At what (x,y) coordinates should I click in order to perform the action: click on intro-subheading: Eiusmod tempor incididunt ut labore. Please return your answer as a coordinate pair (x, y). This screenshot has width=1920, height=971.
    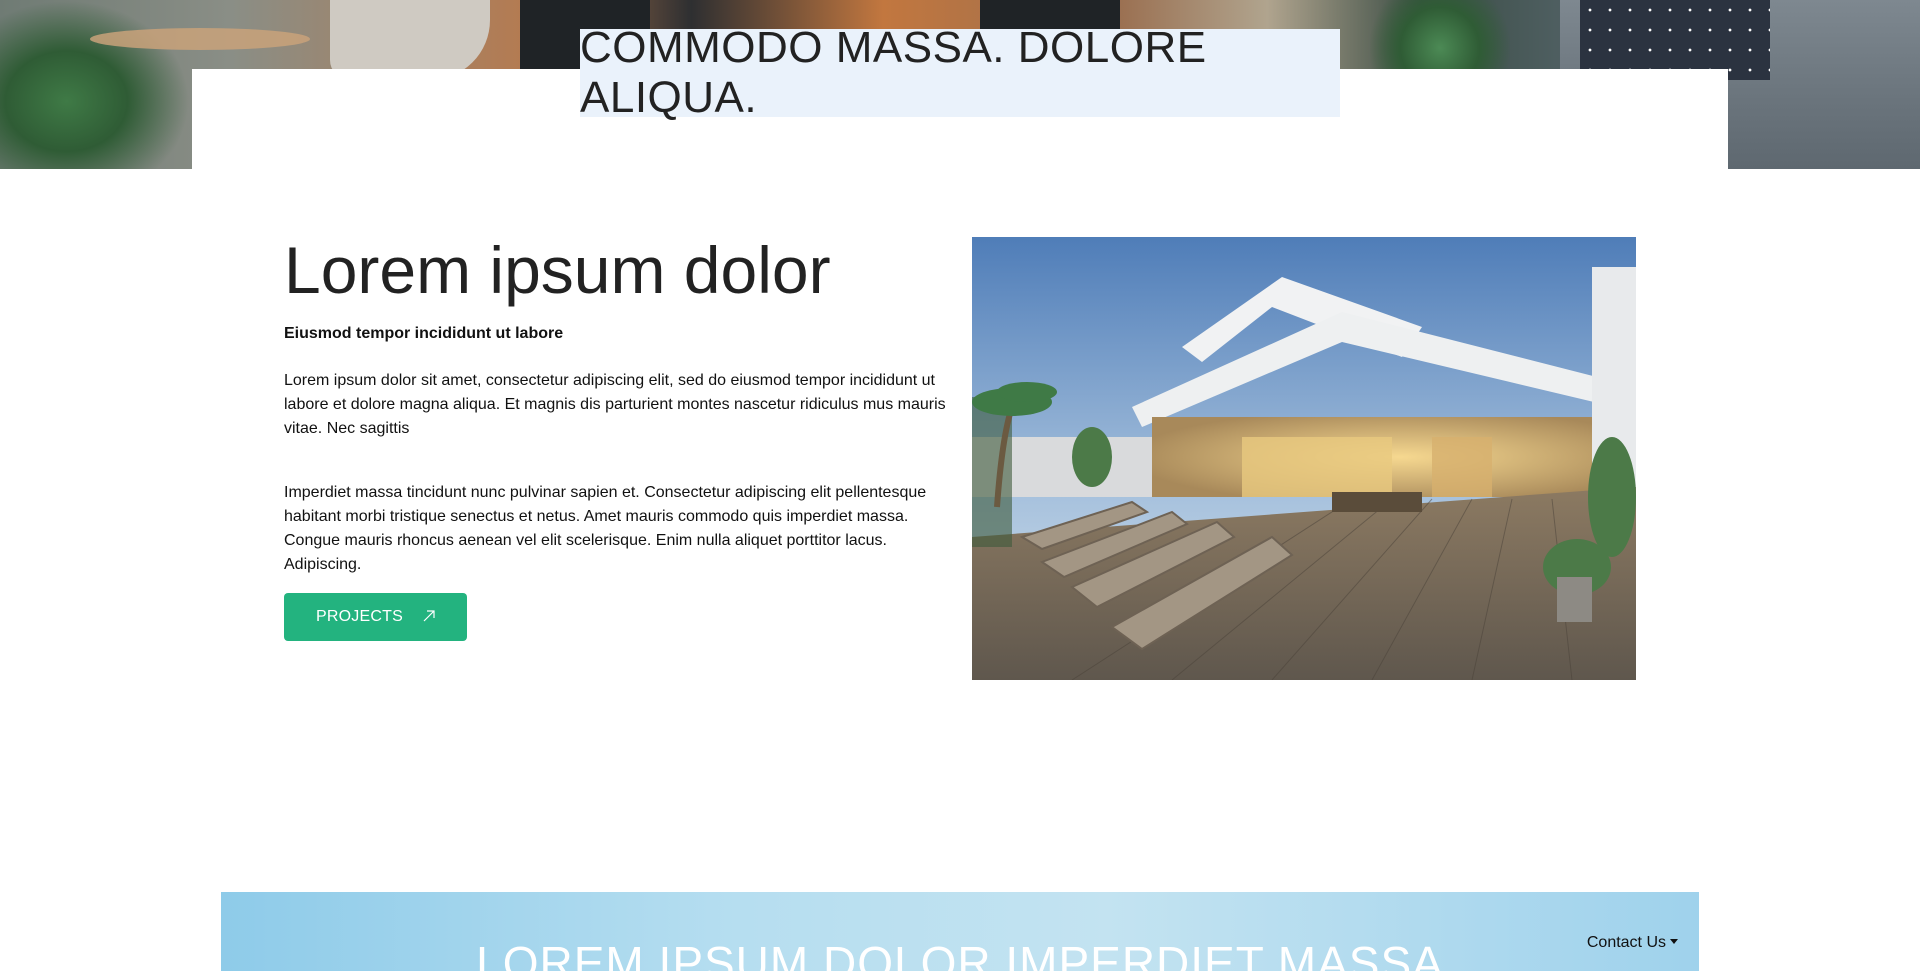
    Looking at the image, I should click on (424, 333).